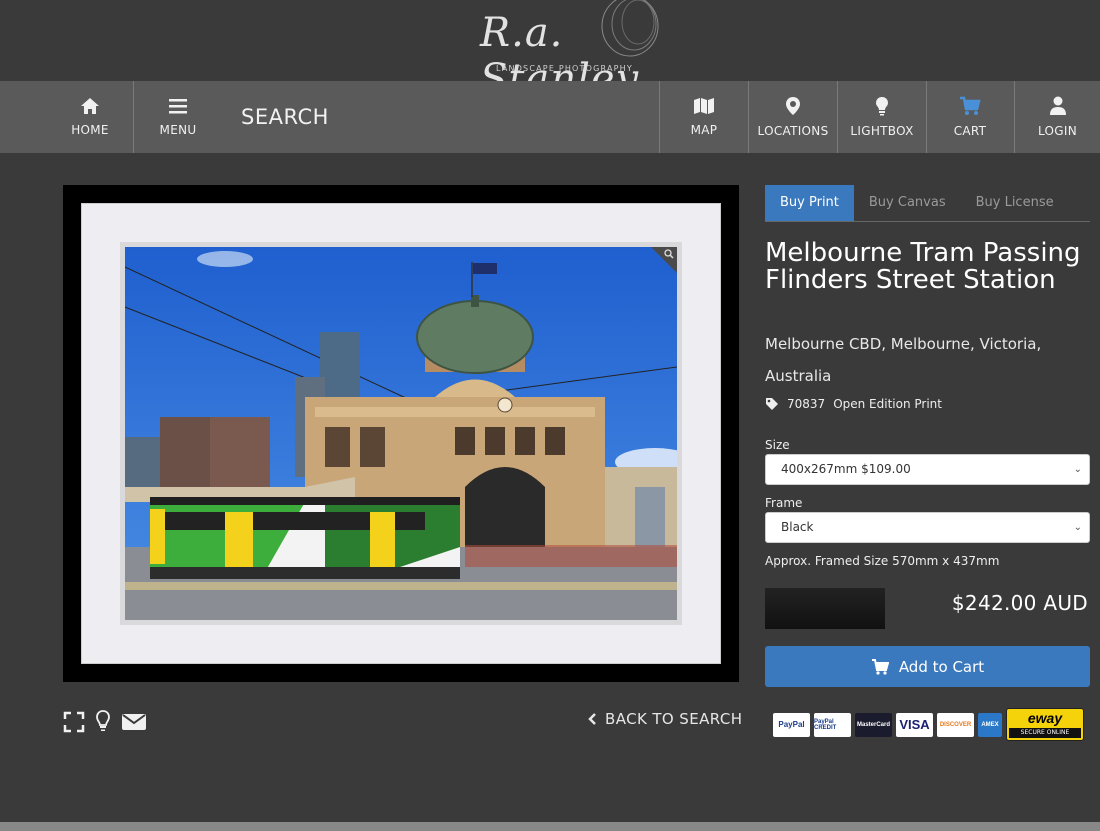 The height and width of the screenshot is (831, 1100). I want to click on back-to-search-link: BACK TO SEARCH, so click(665, 719).